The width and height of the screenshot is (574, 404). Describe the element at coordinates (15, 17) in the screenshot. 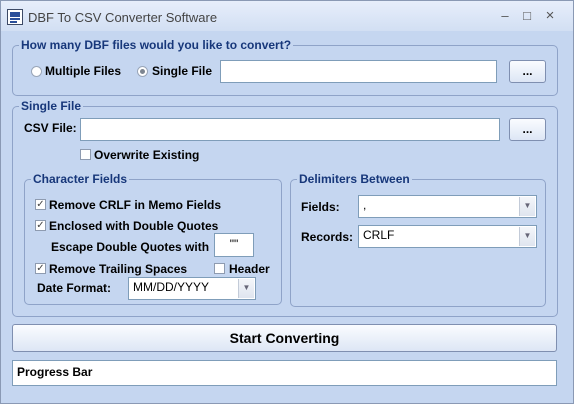

I see `app-icon` at that location.